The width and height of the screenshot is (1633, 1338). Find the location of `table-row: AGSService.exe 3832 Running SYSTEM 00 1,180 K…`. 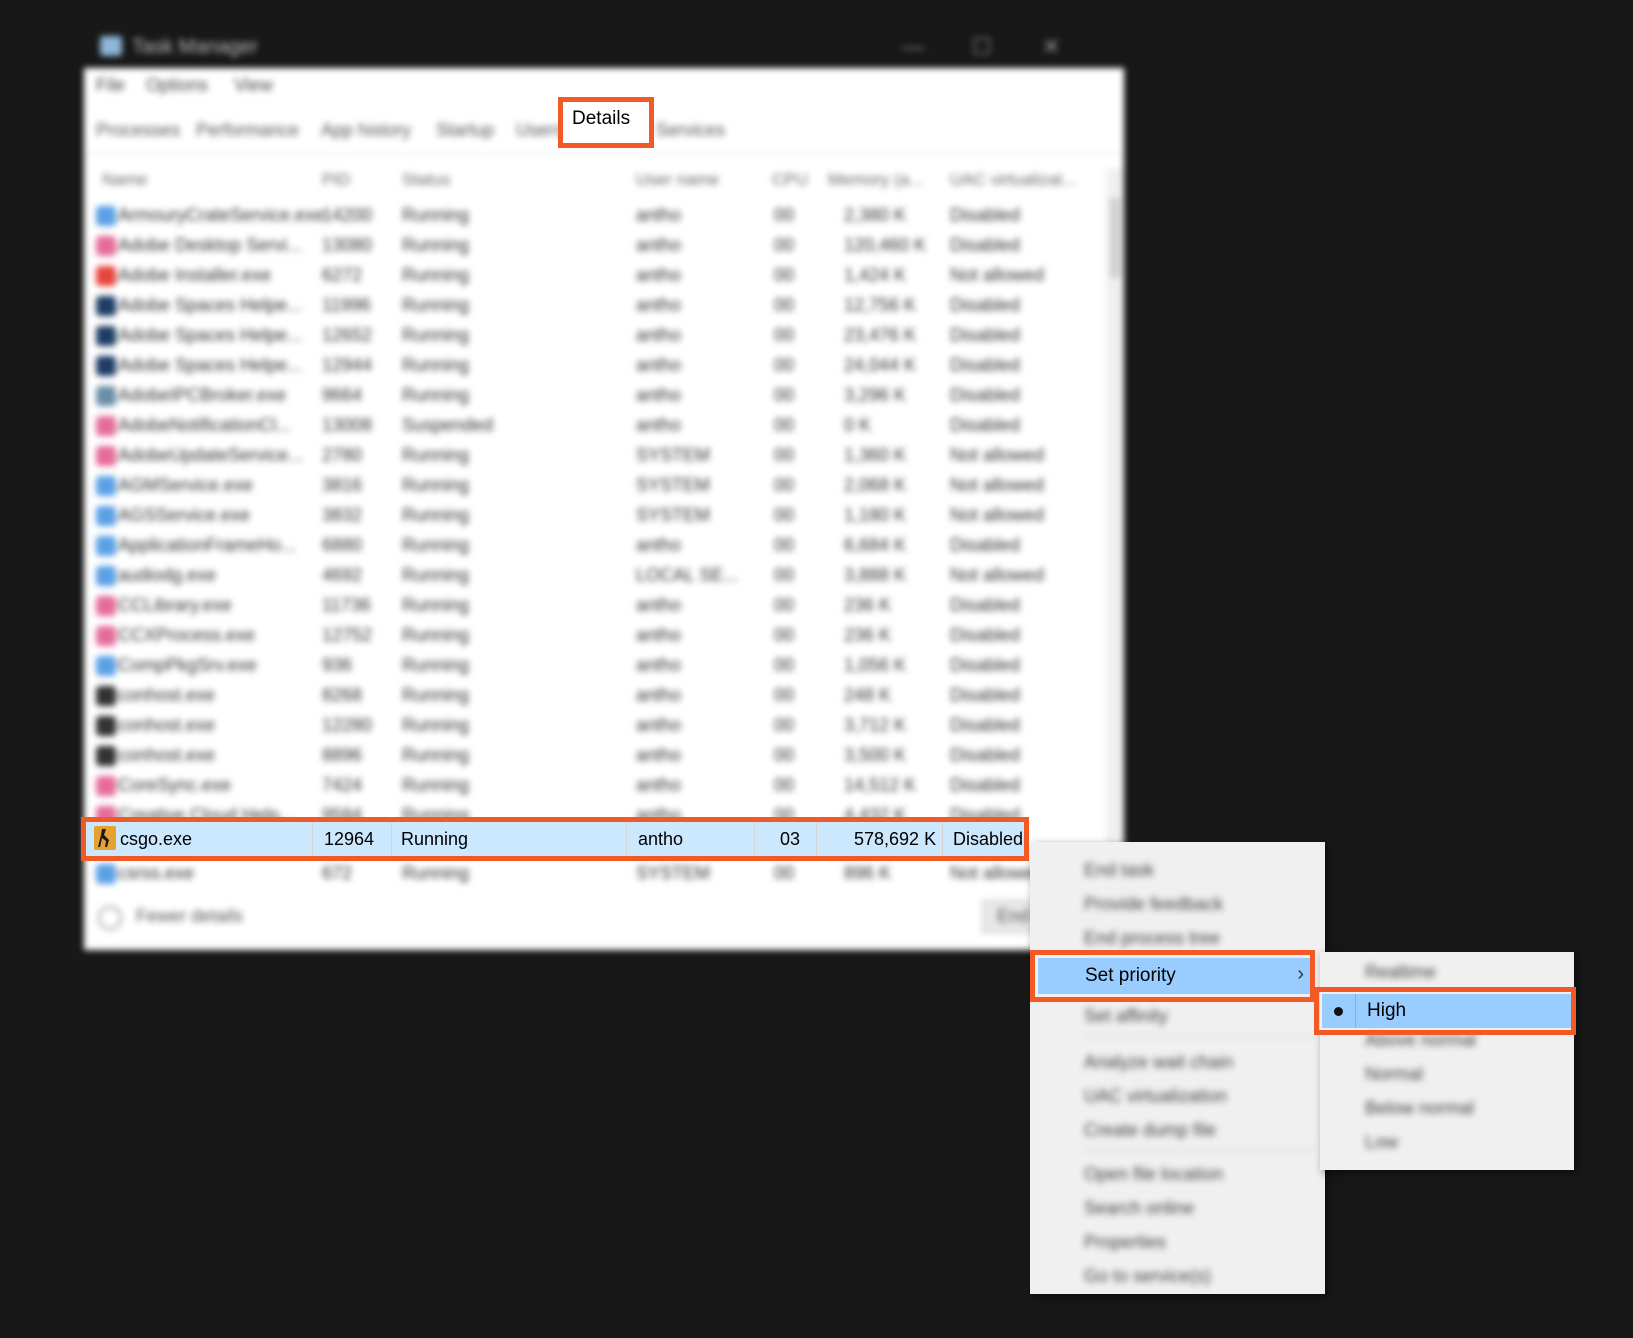

table-row: AGSService.exe 3832 Running SYSTEM 00 1,180 K… is located at coordinates (579, 515).